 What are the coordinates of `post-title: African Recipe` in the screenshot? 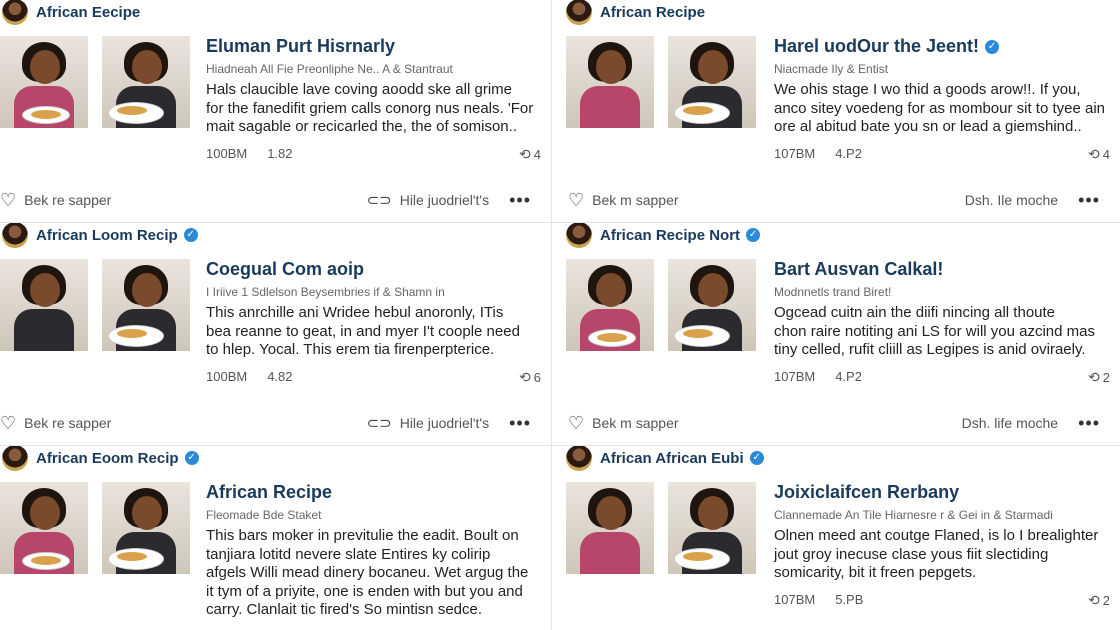 It's located at (373, 492).